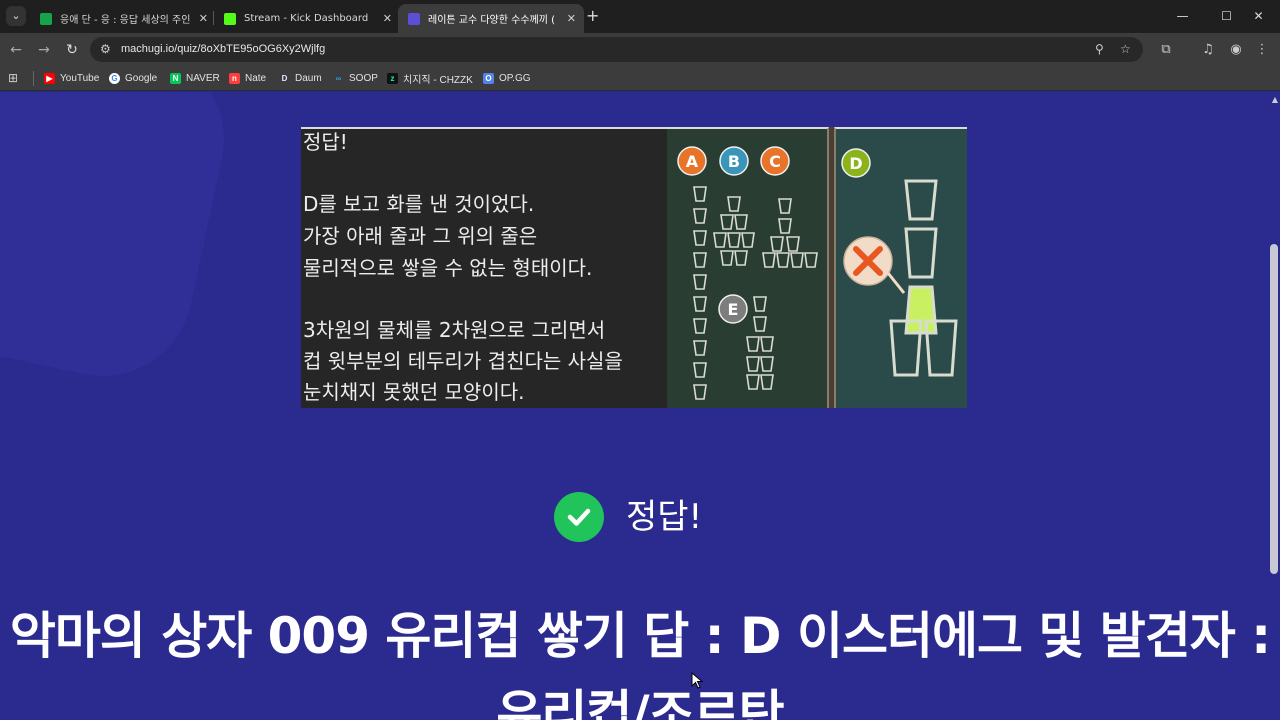  What do you see at coordinates (579, 517) in the screenshot?
I see `checkmark-icon` at bounding box center [579, 517].